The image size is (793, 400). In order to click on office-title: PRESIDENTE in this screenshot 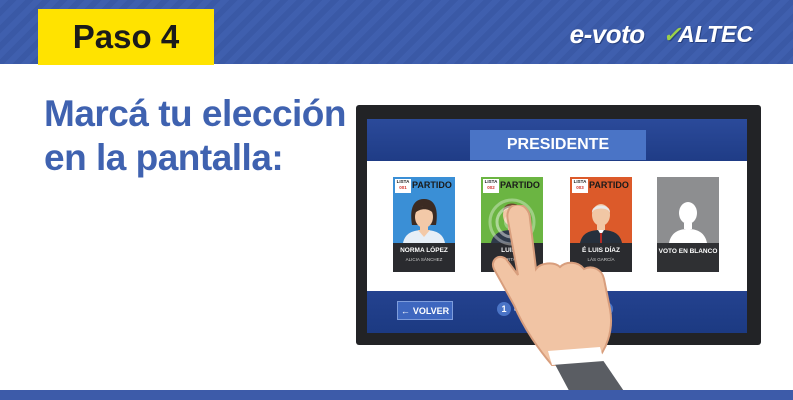, I will do `click(558, 145)`.